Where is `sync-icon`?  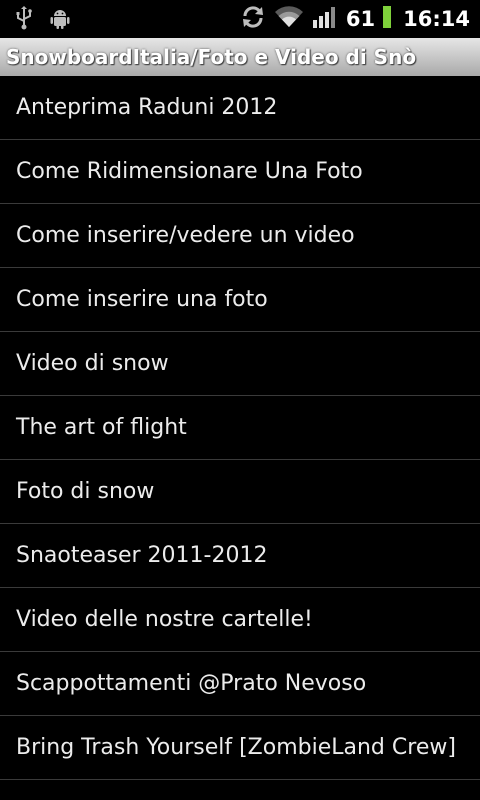 sync-icon is located at coordinates (253, 19).